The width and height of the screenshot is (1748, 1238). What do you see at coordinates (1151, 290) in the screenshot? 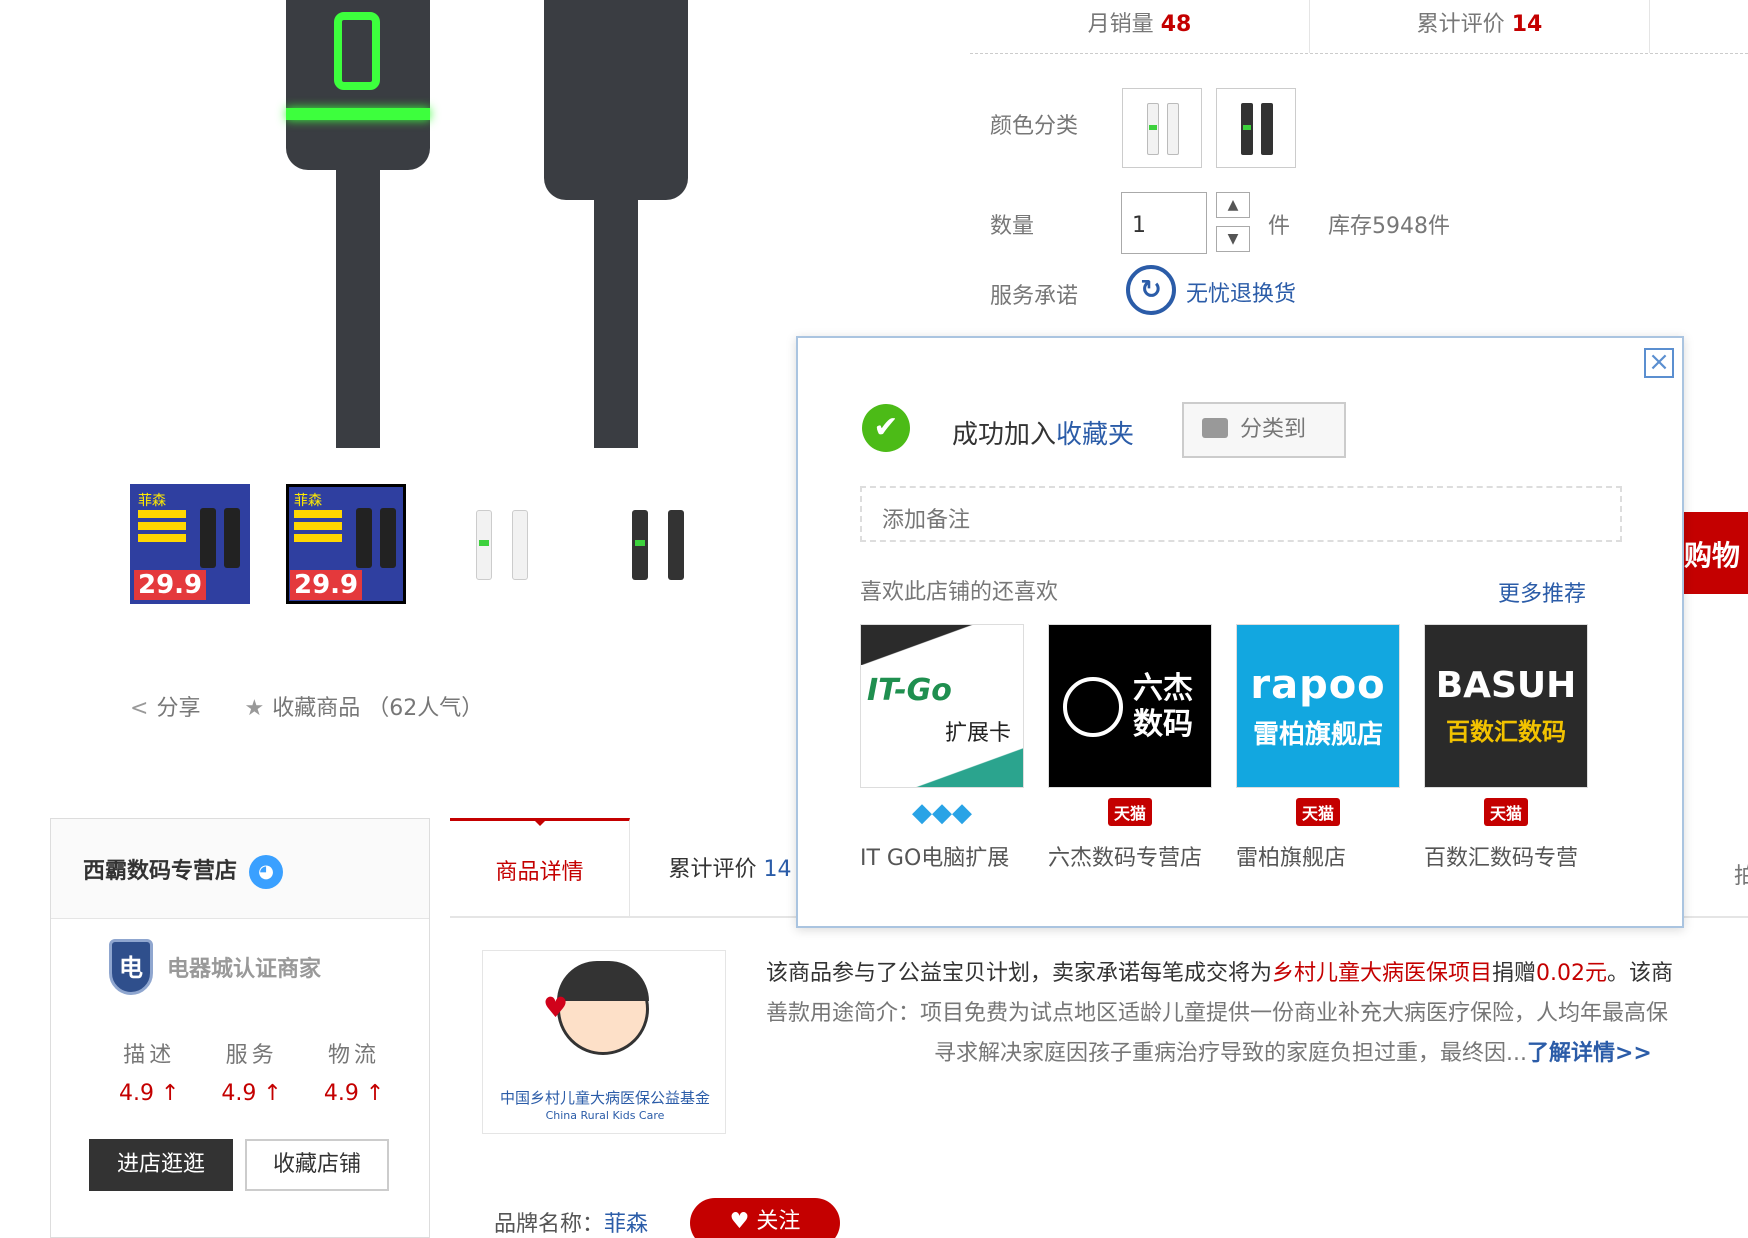
I see `refund-icon: ↻` at bounding box center [1151, 290].